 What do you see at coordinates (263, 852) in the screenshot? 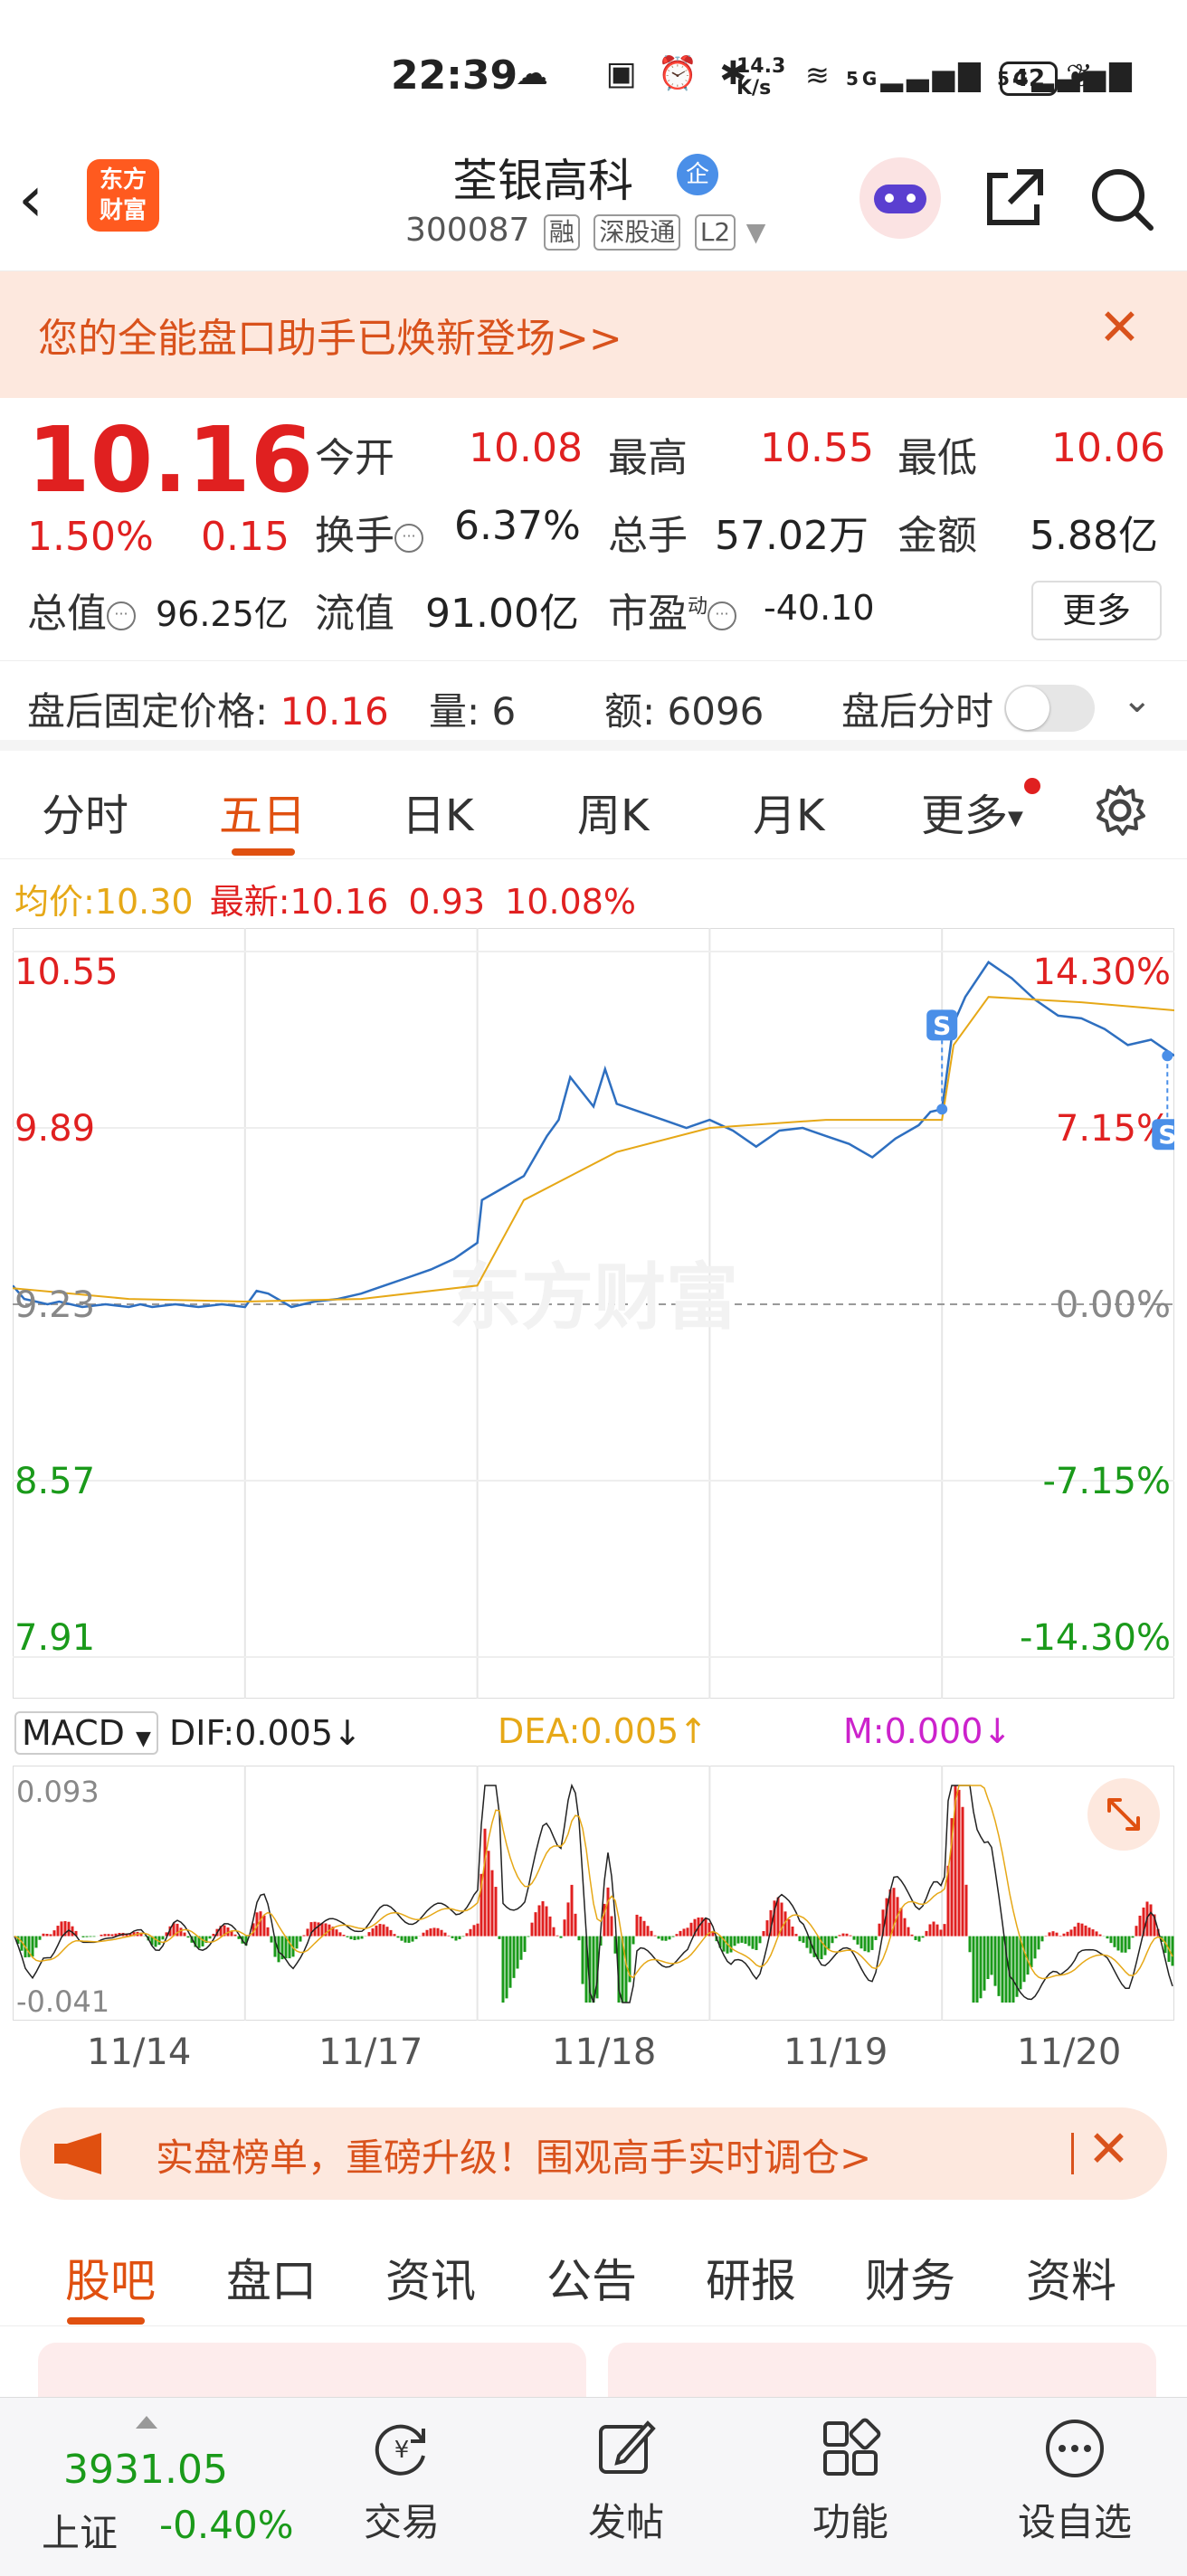
I see `active-tab-underline` at bounding box center [263, 852].